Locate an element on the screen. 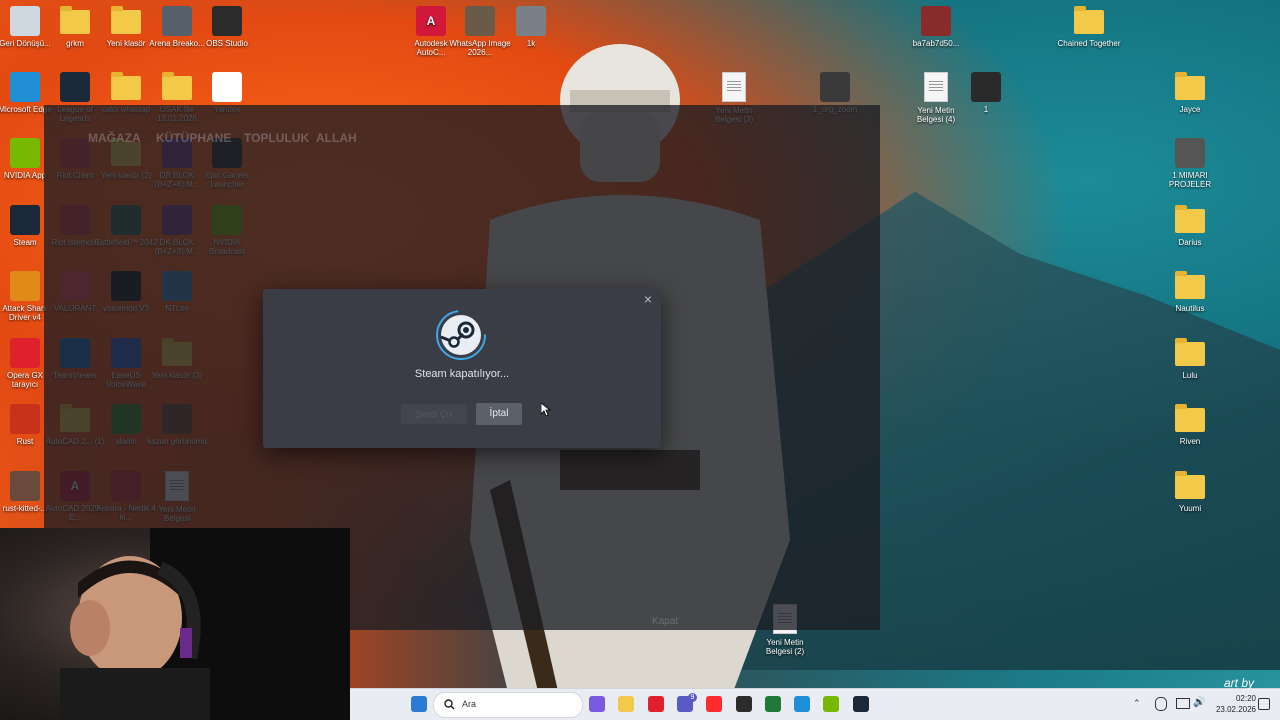 The height and width of the screenshot is (720, 1280). desktop-icon: Jayce is located at coordinates (1190, 93).